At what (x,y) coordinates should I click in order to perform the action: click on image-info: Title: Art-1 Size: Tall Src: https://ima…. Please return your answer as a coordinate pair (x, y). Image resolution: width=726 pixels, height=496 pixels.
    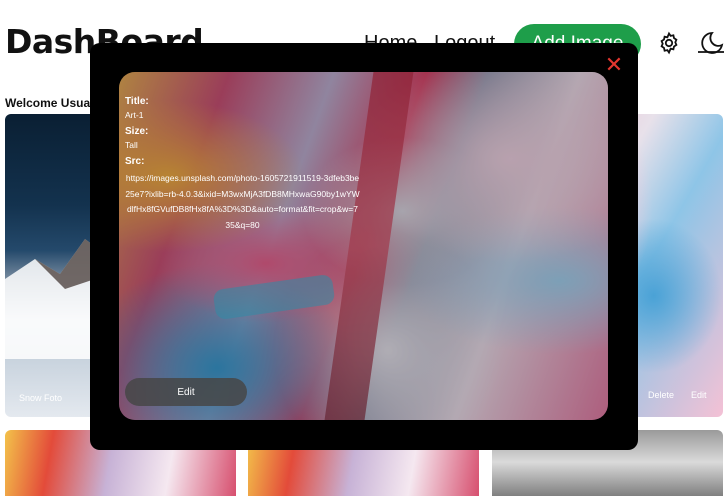
    Looking at the image, I should click on (242, 162).